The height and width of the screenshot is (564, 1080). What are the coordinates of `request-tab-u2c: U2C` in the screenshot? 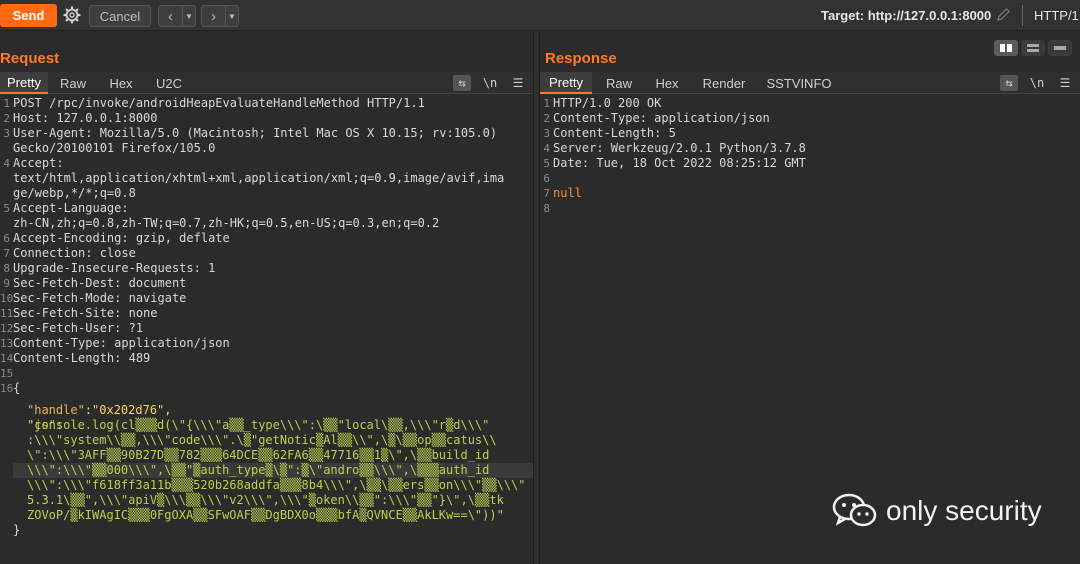 It's located at (169, 83).